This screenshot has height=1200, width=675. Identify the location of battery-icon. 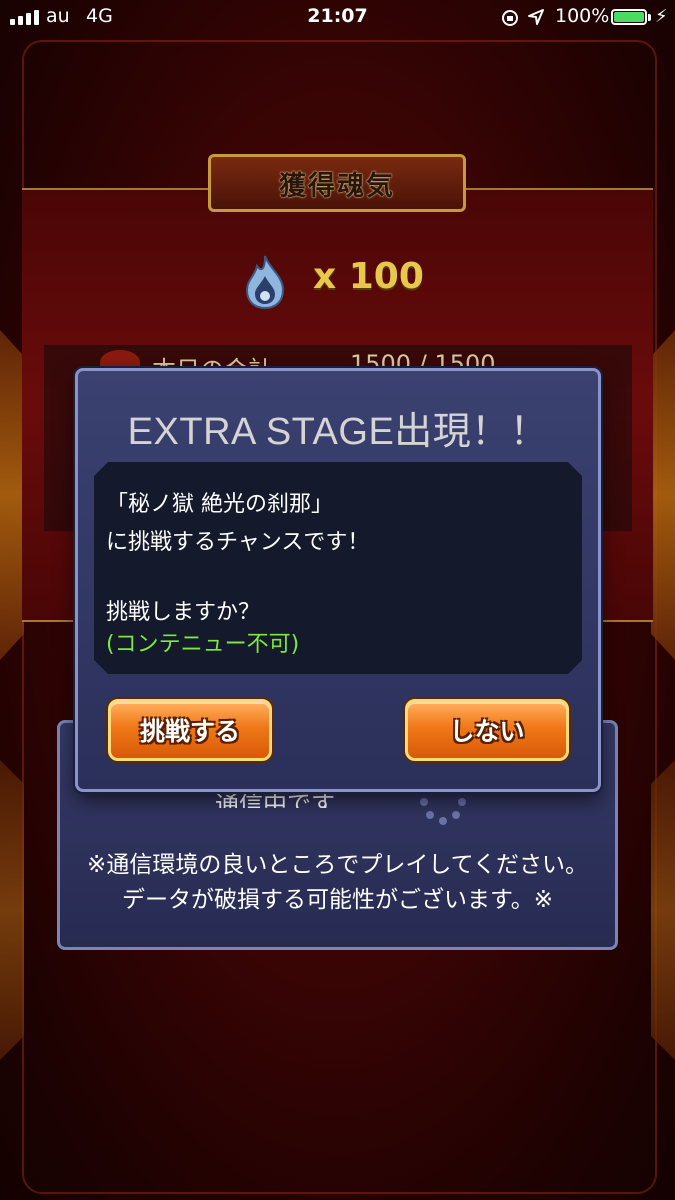
(629, 17).